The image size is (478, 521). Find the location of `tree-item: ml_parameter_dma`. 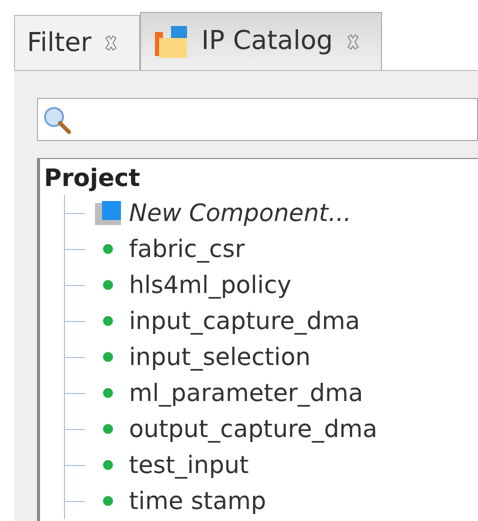

tree-item: ml_parameter_dma is located at coordinates (228, 393).